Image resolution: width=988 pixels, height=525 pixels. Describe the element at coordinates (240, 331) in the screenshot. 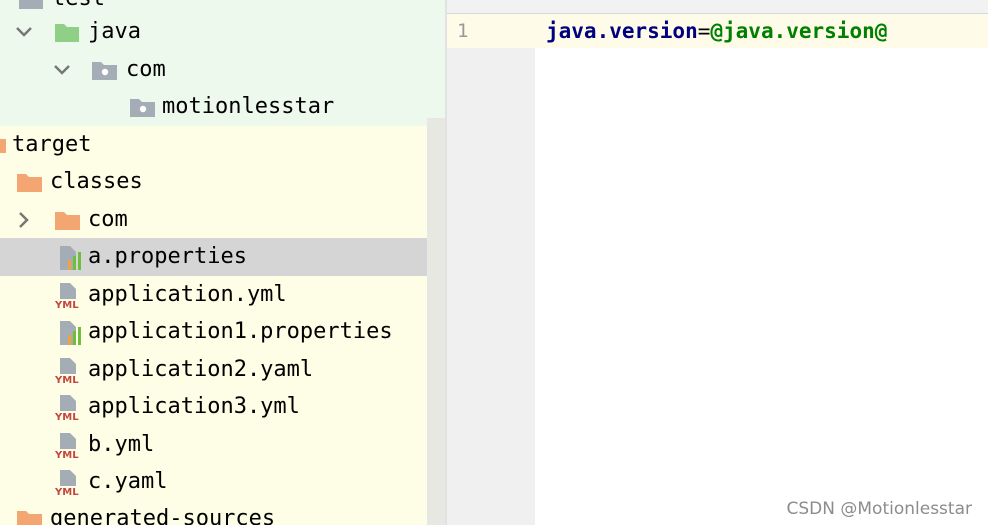

I see `tree-item-label: application1.properties` at that location.